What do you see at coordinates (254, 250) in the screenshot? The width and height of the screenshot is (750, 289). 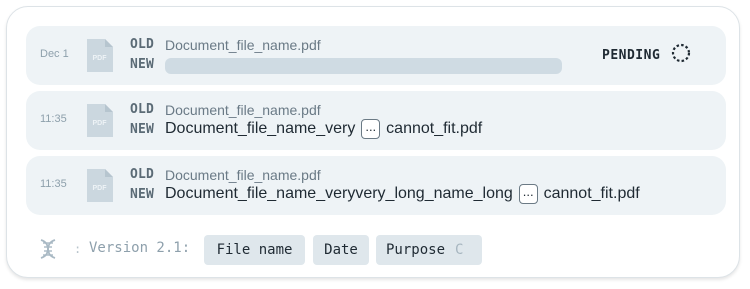 I see `chip-file-name: File name` at bounding box center [254, 250].